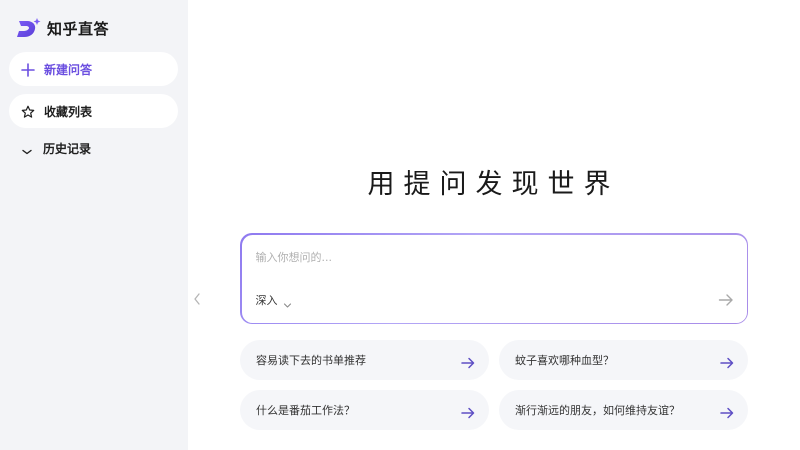 This screenshot has height=450, width=800. What do you see at coordinates (494, 278) in the screenshot?
I see `ask-box: 深入` at bounding box center [494, 278].